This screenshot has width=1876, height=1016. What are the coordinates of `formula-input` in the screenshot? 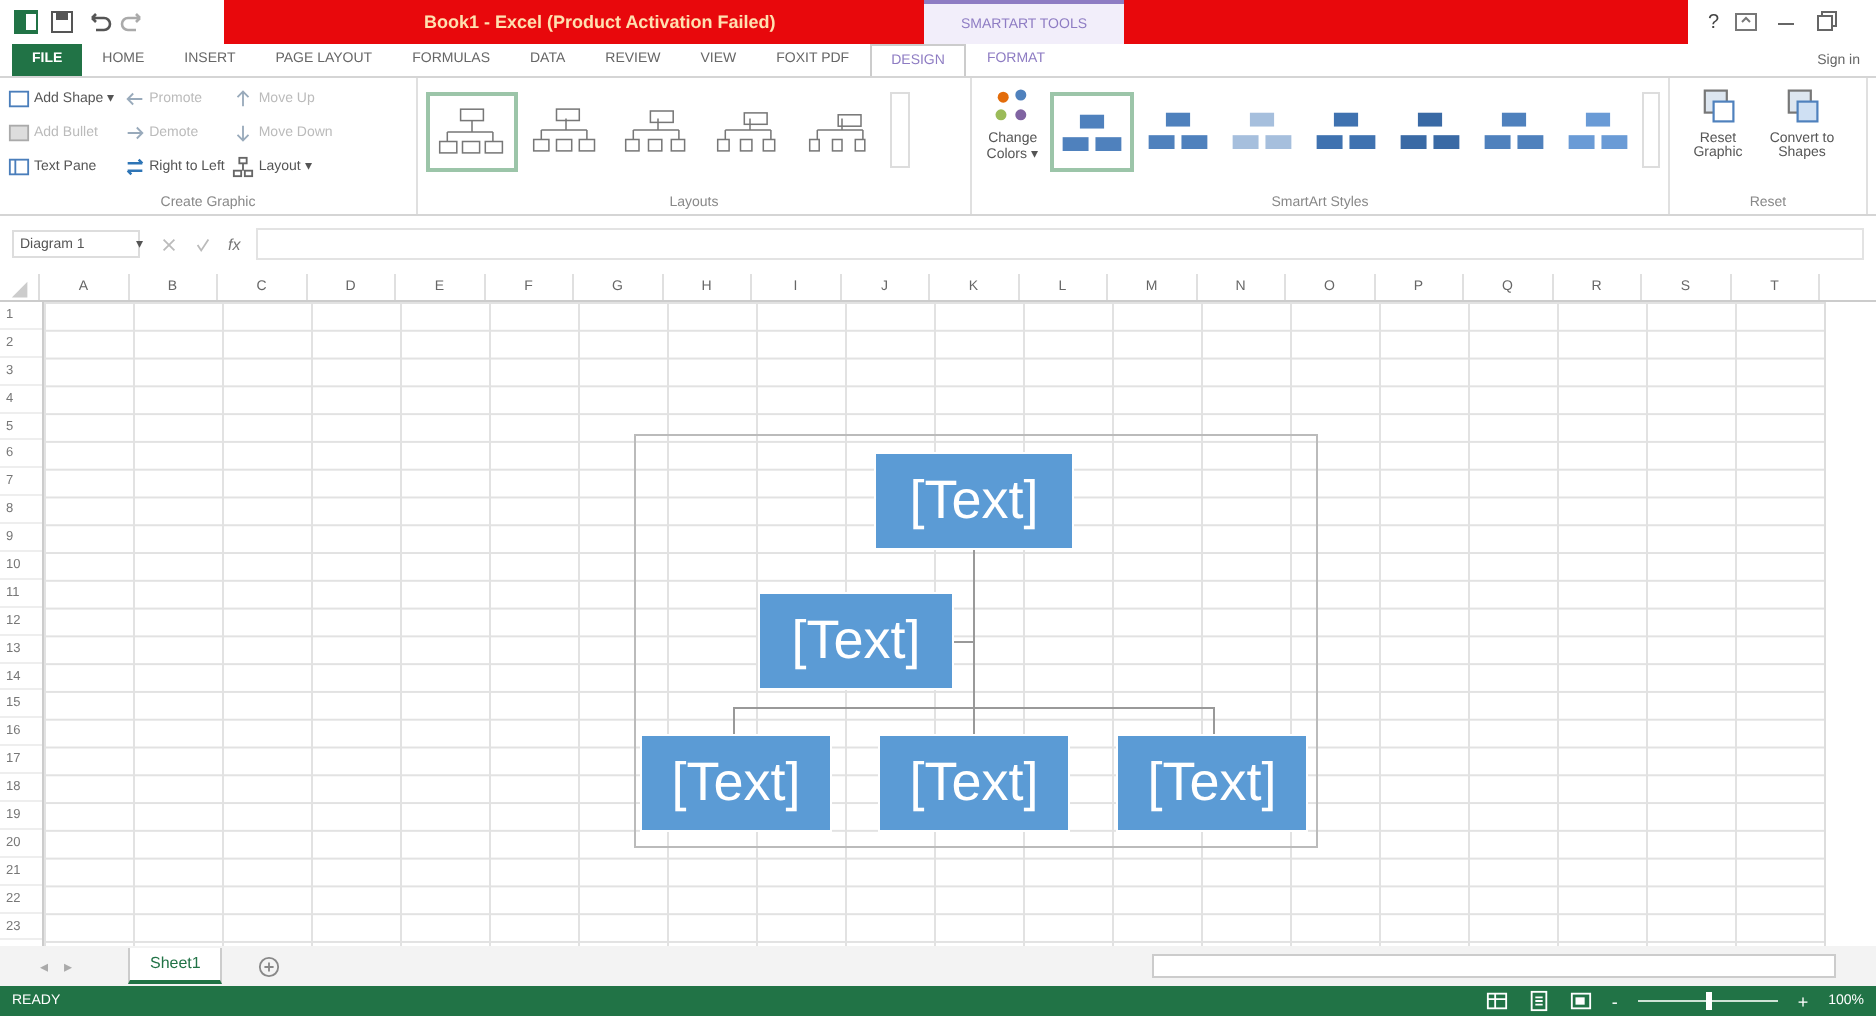 It's located at (1060, 244).